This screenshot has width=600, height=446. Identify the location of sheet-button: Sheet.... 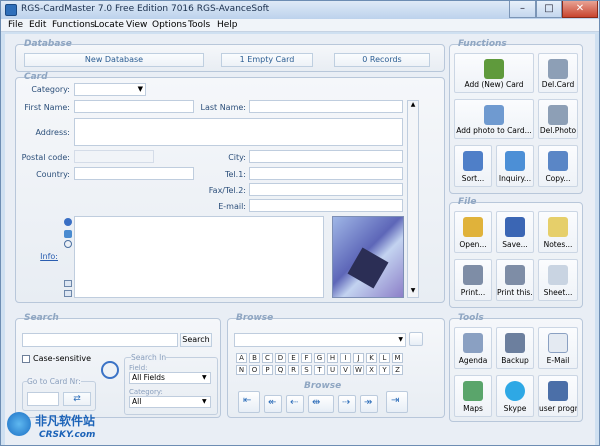
(558, 280).